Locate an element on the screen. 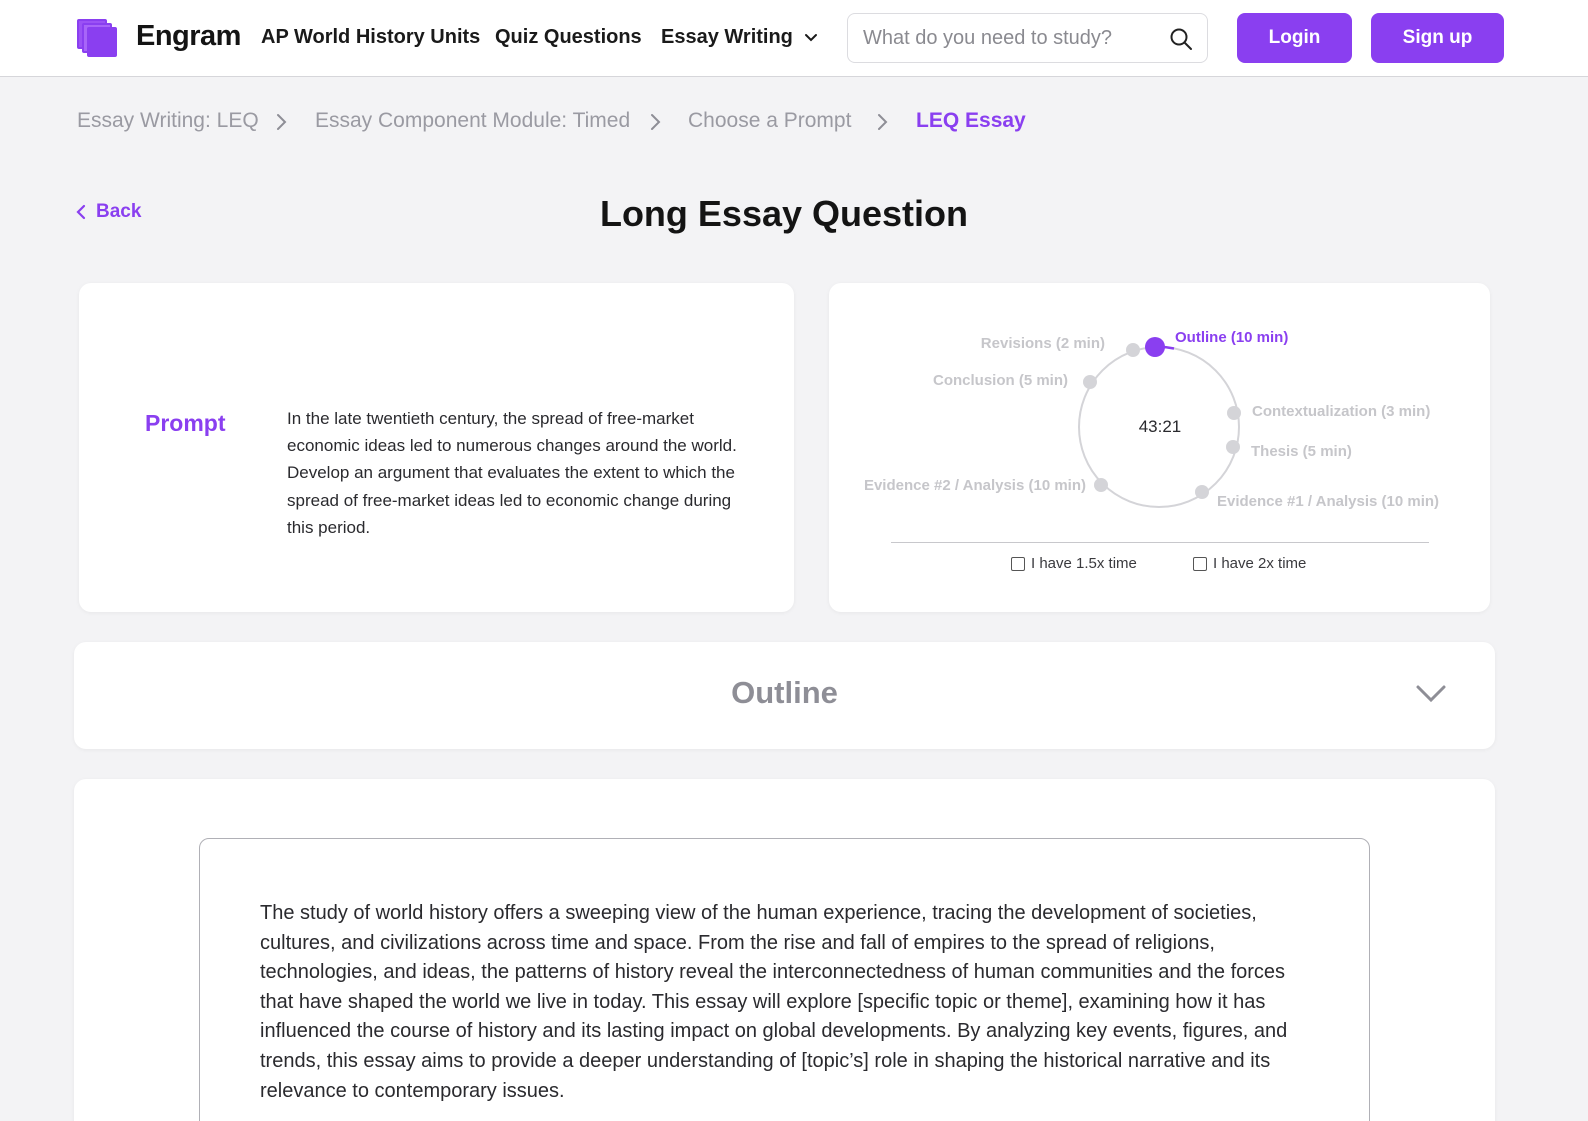 This screenshot has width=1588, height=1121. breadcrumb-component-module-timed: Essay Component Module: Timed is located at coordinates (472, 121).